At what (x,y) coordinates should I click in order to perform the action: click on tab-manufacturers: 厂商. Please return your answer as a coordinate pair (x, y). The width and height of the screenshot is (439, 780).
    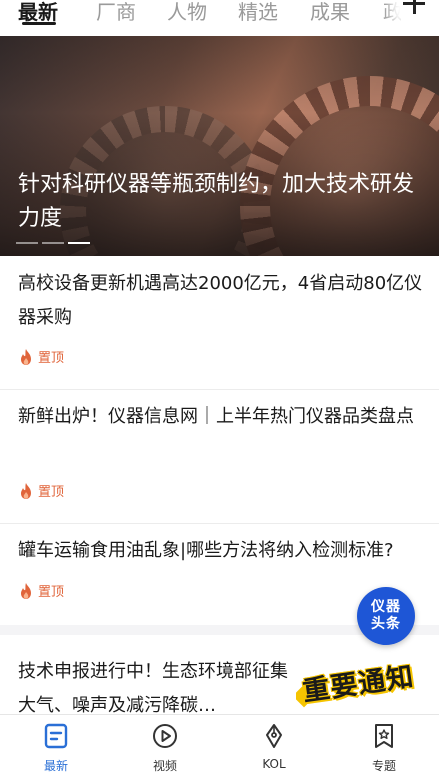
    Looking at the image, I should click on (116, 12).